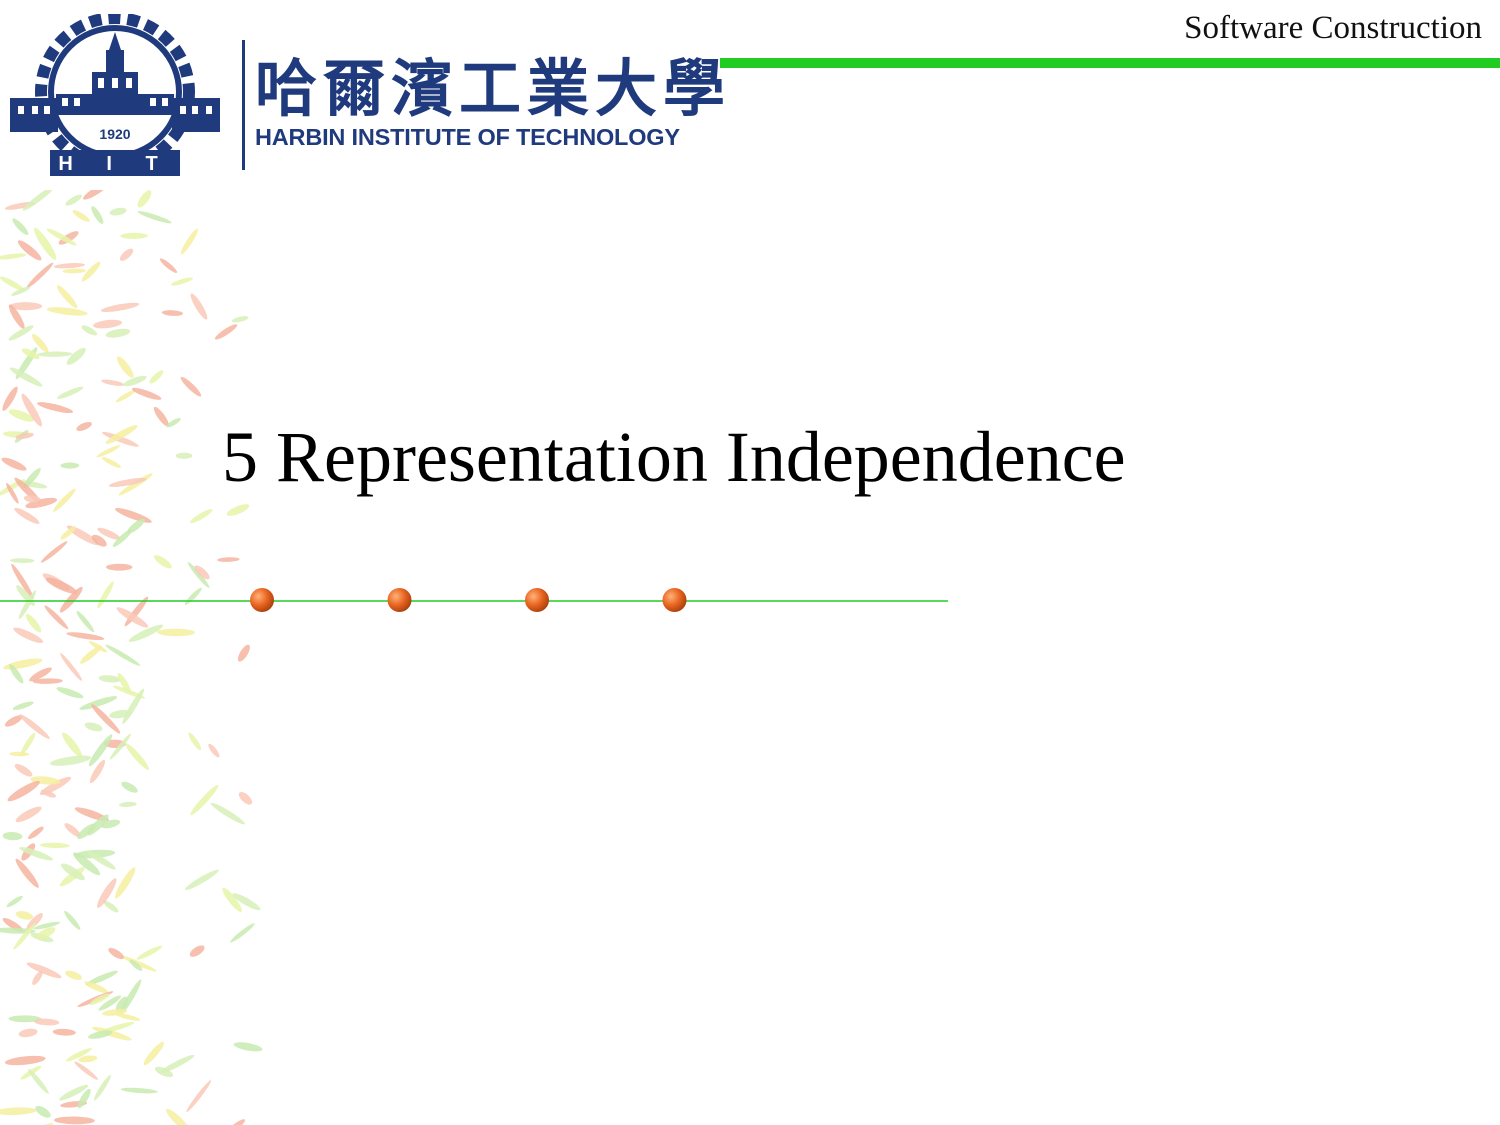 The height and width of the screenshot is (1125, 1500). Describe the element at coordinates (1110, 63) in the screenshot. I see `header-accent-bar` at that location.